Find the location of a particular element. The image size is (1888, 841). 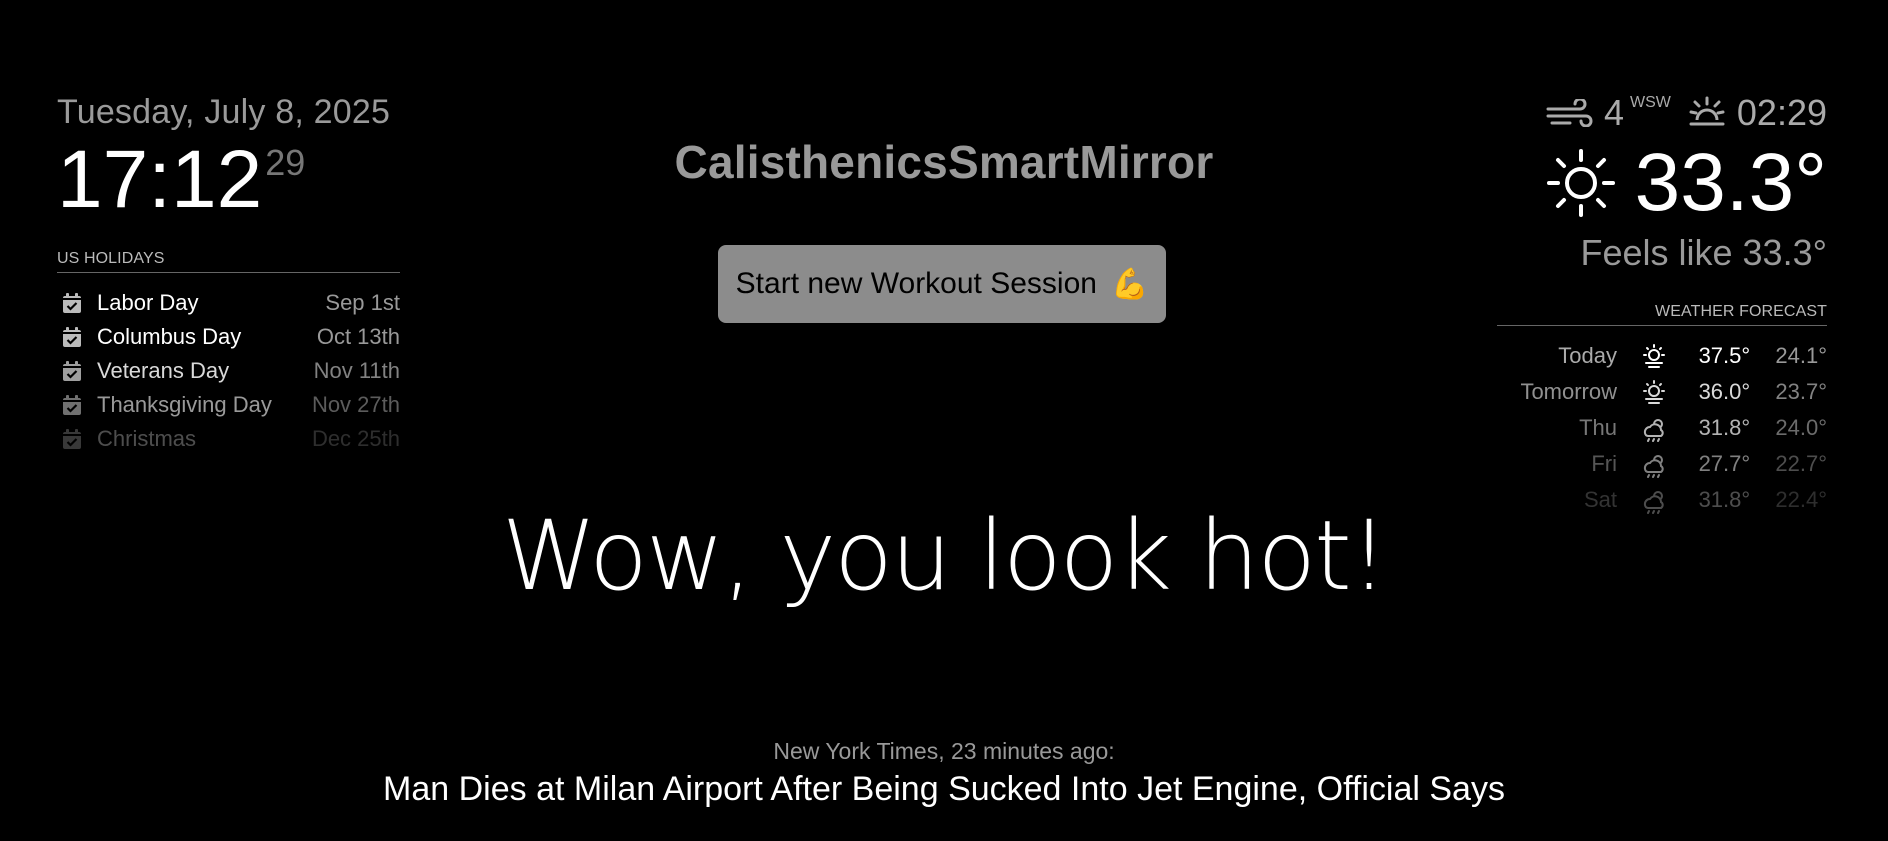

forecast-day: Sat is located at coordinates (1600, 499).